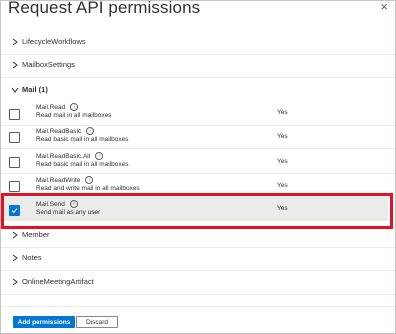 The width and height of the screenshot is (396, 334). I want to click on group-row-mailboxsettings: MailboxSettings, so click(198, 66).